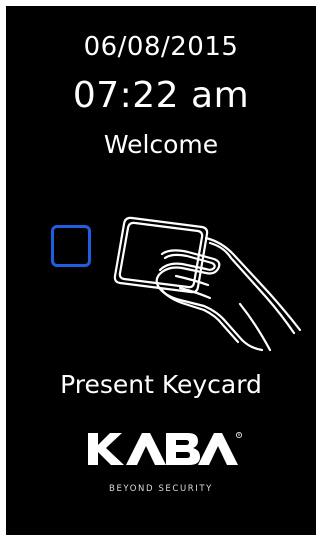  Describe the element at coordinates (161, 144) in the screenshot. I see `welcome-message: Welcome` at that location.